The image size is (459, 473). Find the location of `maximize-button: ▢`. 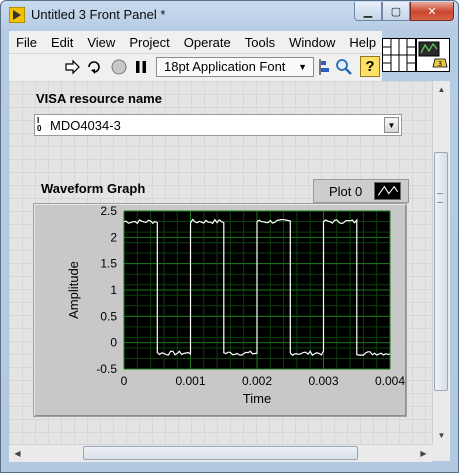

maximize-button: ▢ is located at coordinates (396, 11).